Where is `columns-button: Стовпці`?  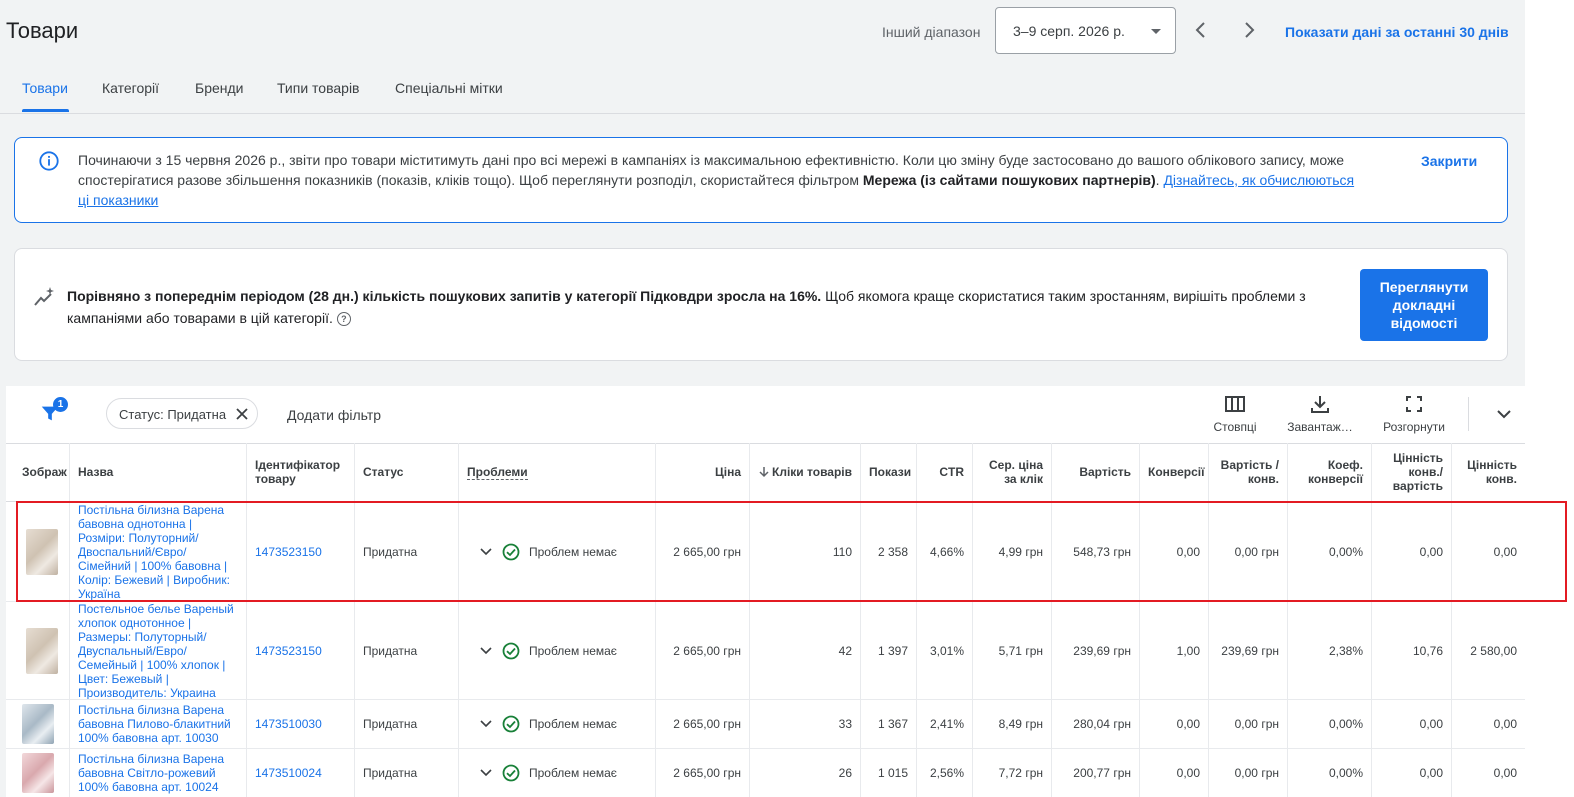
columns-button: Стовпці is located at coordinates (1235, 414).